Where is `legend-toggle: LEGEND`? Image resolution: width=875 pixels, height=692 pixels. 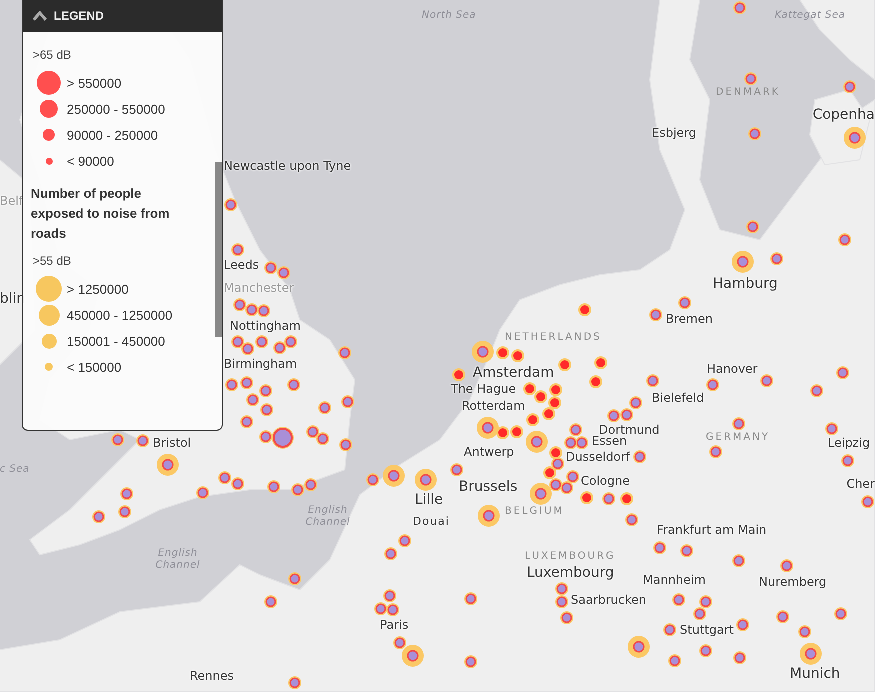
legend-toggle: LEGEND is located at coordinates (122, 16).